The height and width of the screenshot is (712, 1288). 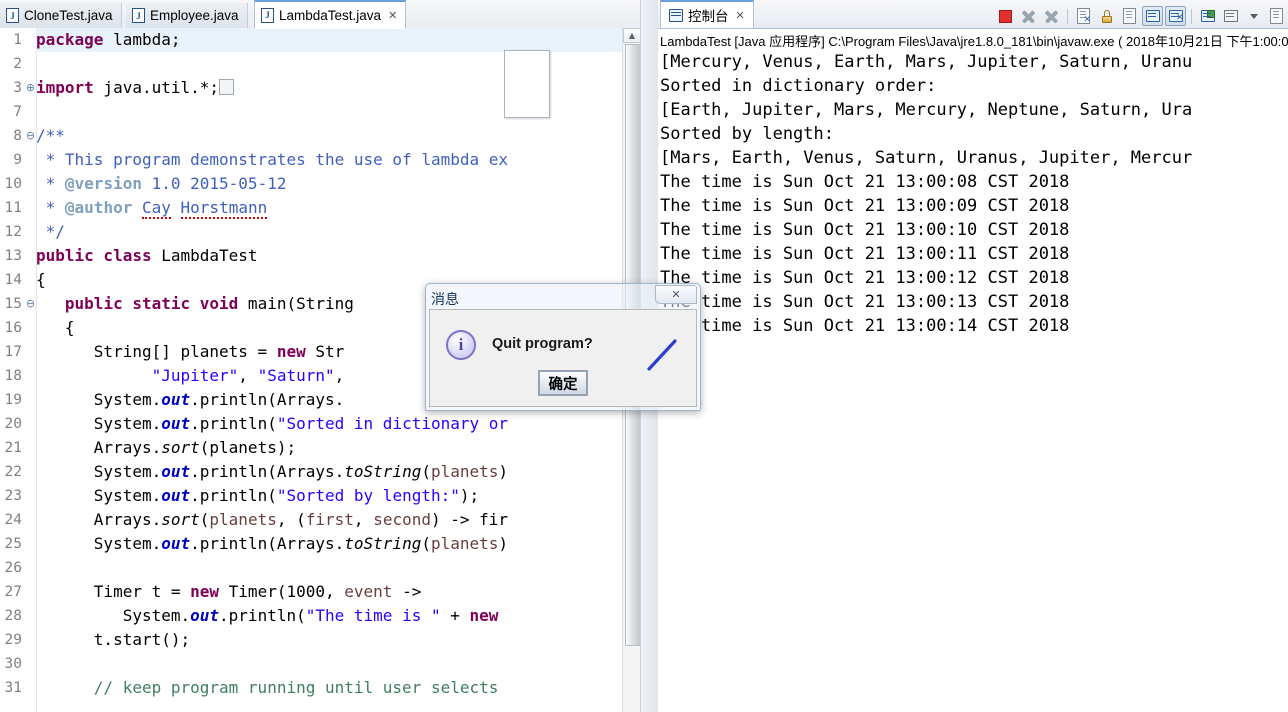 I want to click on editor-tab-label: Employee.java, so click(x=194, y=15).